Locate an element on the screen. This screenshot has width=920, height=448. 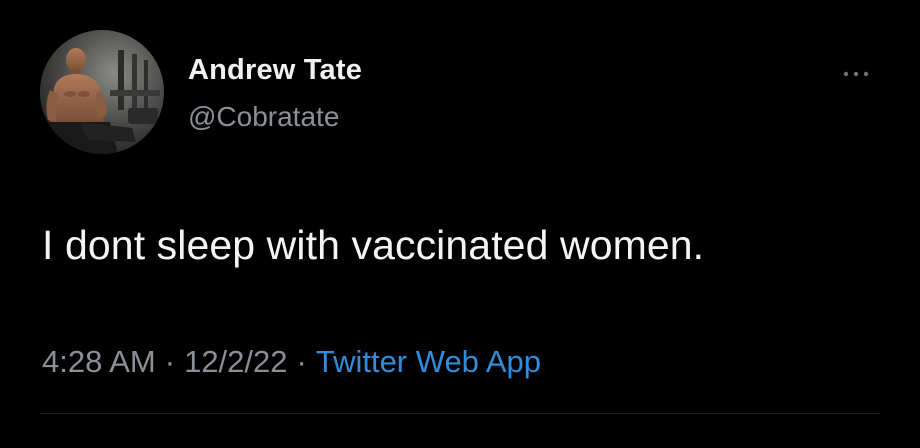
avatar is located at coordinates (102, 92).